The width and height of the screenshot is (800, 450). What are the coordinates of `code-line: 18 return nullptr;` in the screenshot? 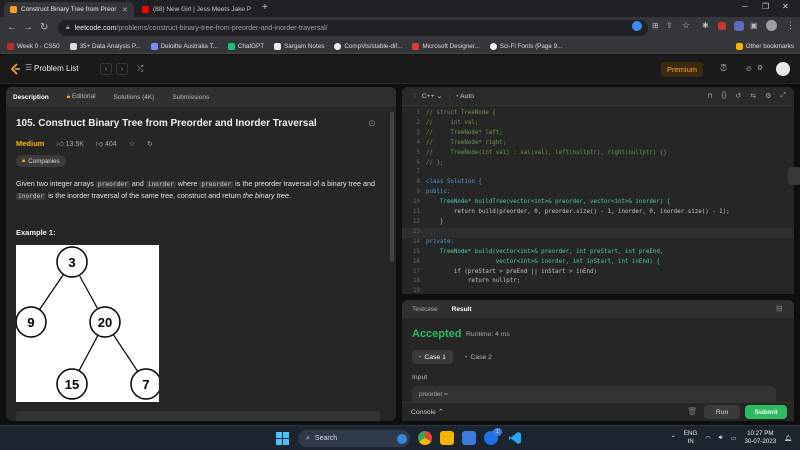 It's located at (598, 282).